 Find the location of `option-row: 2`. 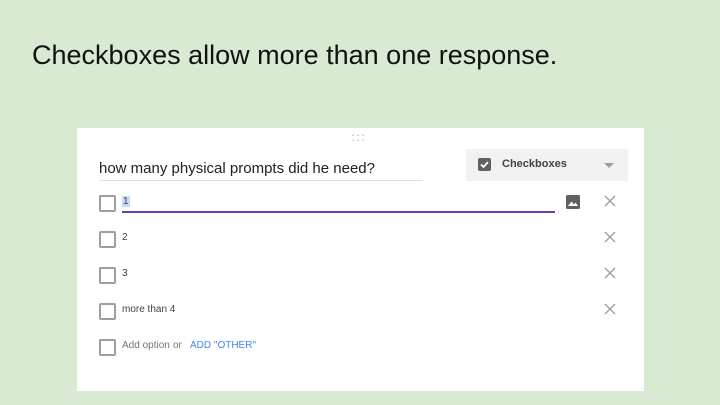

option-row: 2 is located at coordinates (361, 240).